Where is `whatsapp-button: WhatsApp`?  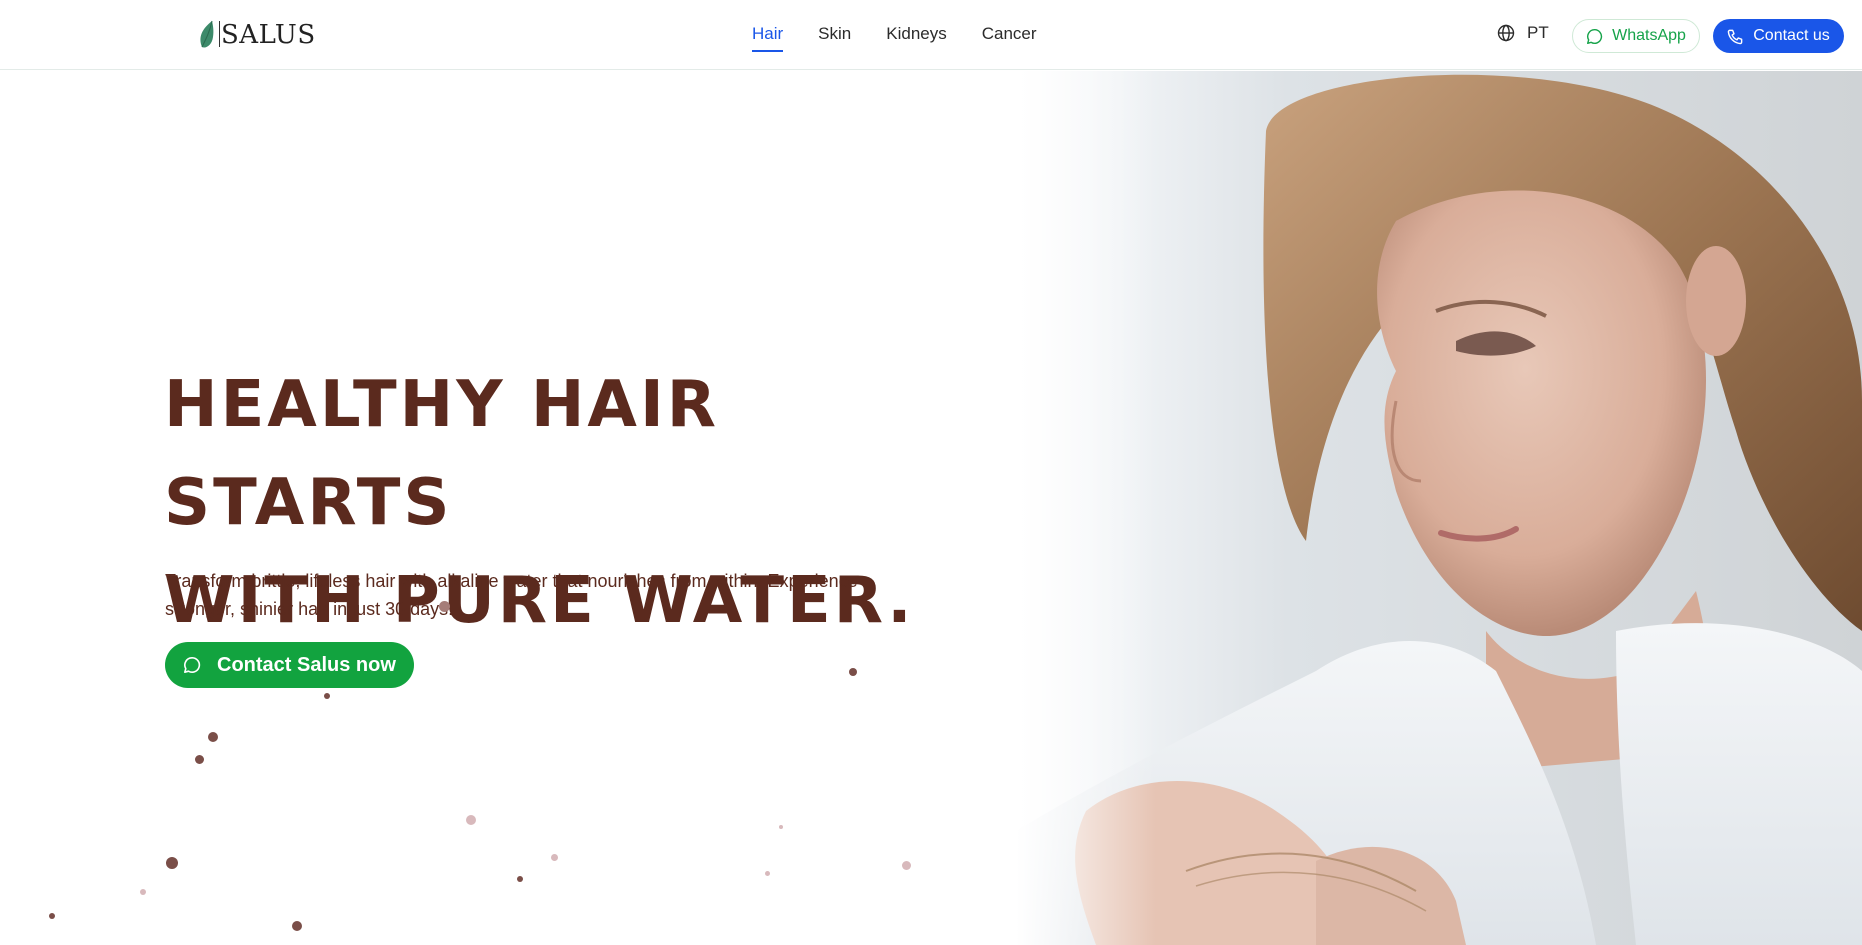 whatsapp-button: WhatsApp is located at coordinates (1636, 36).